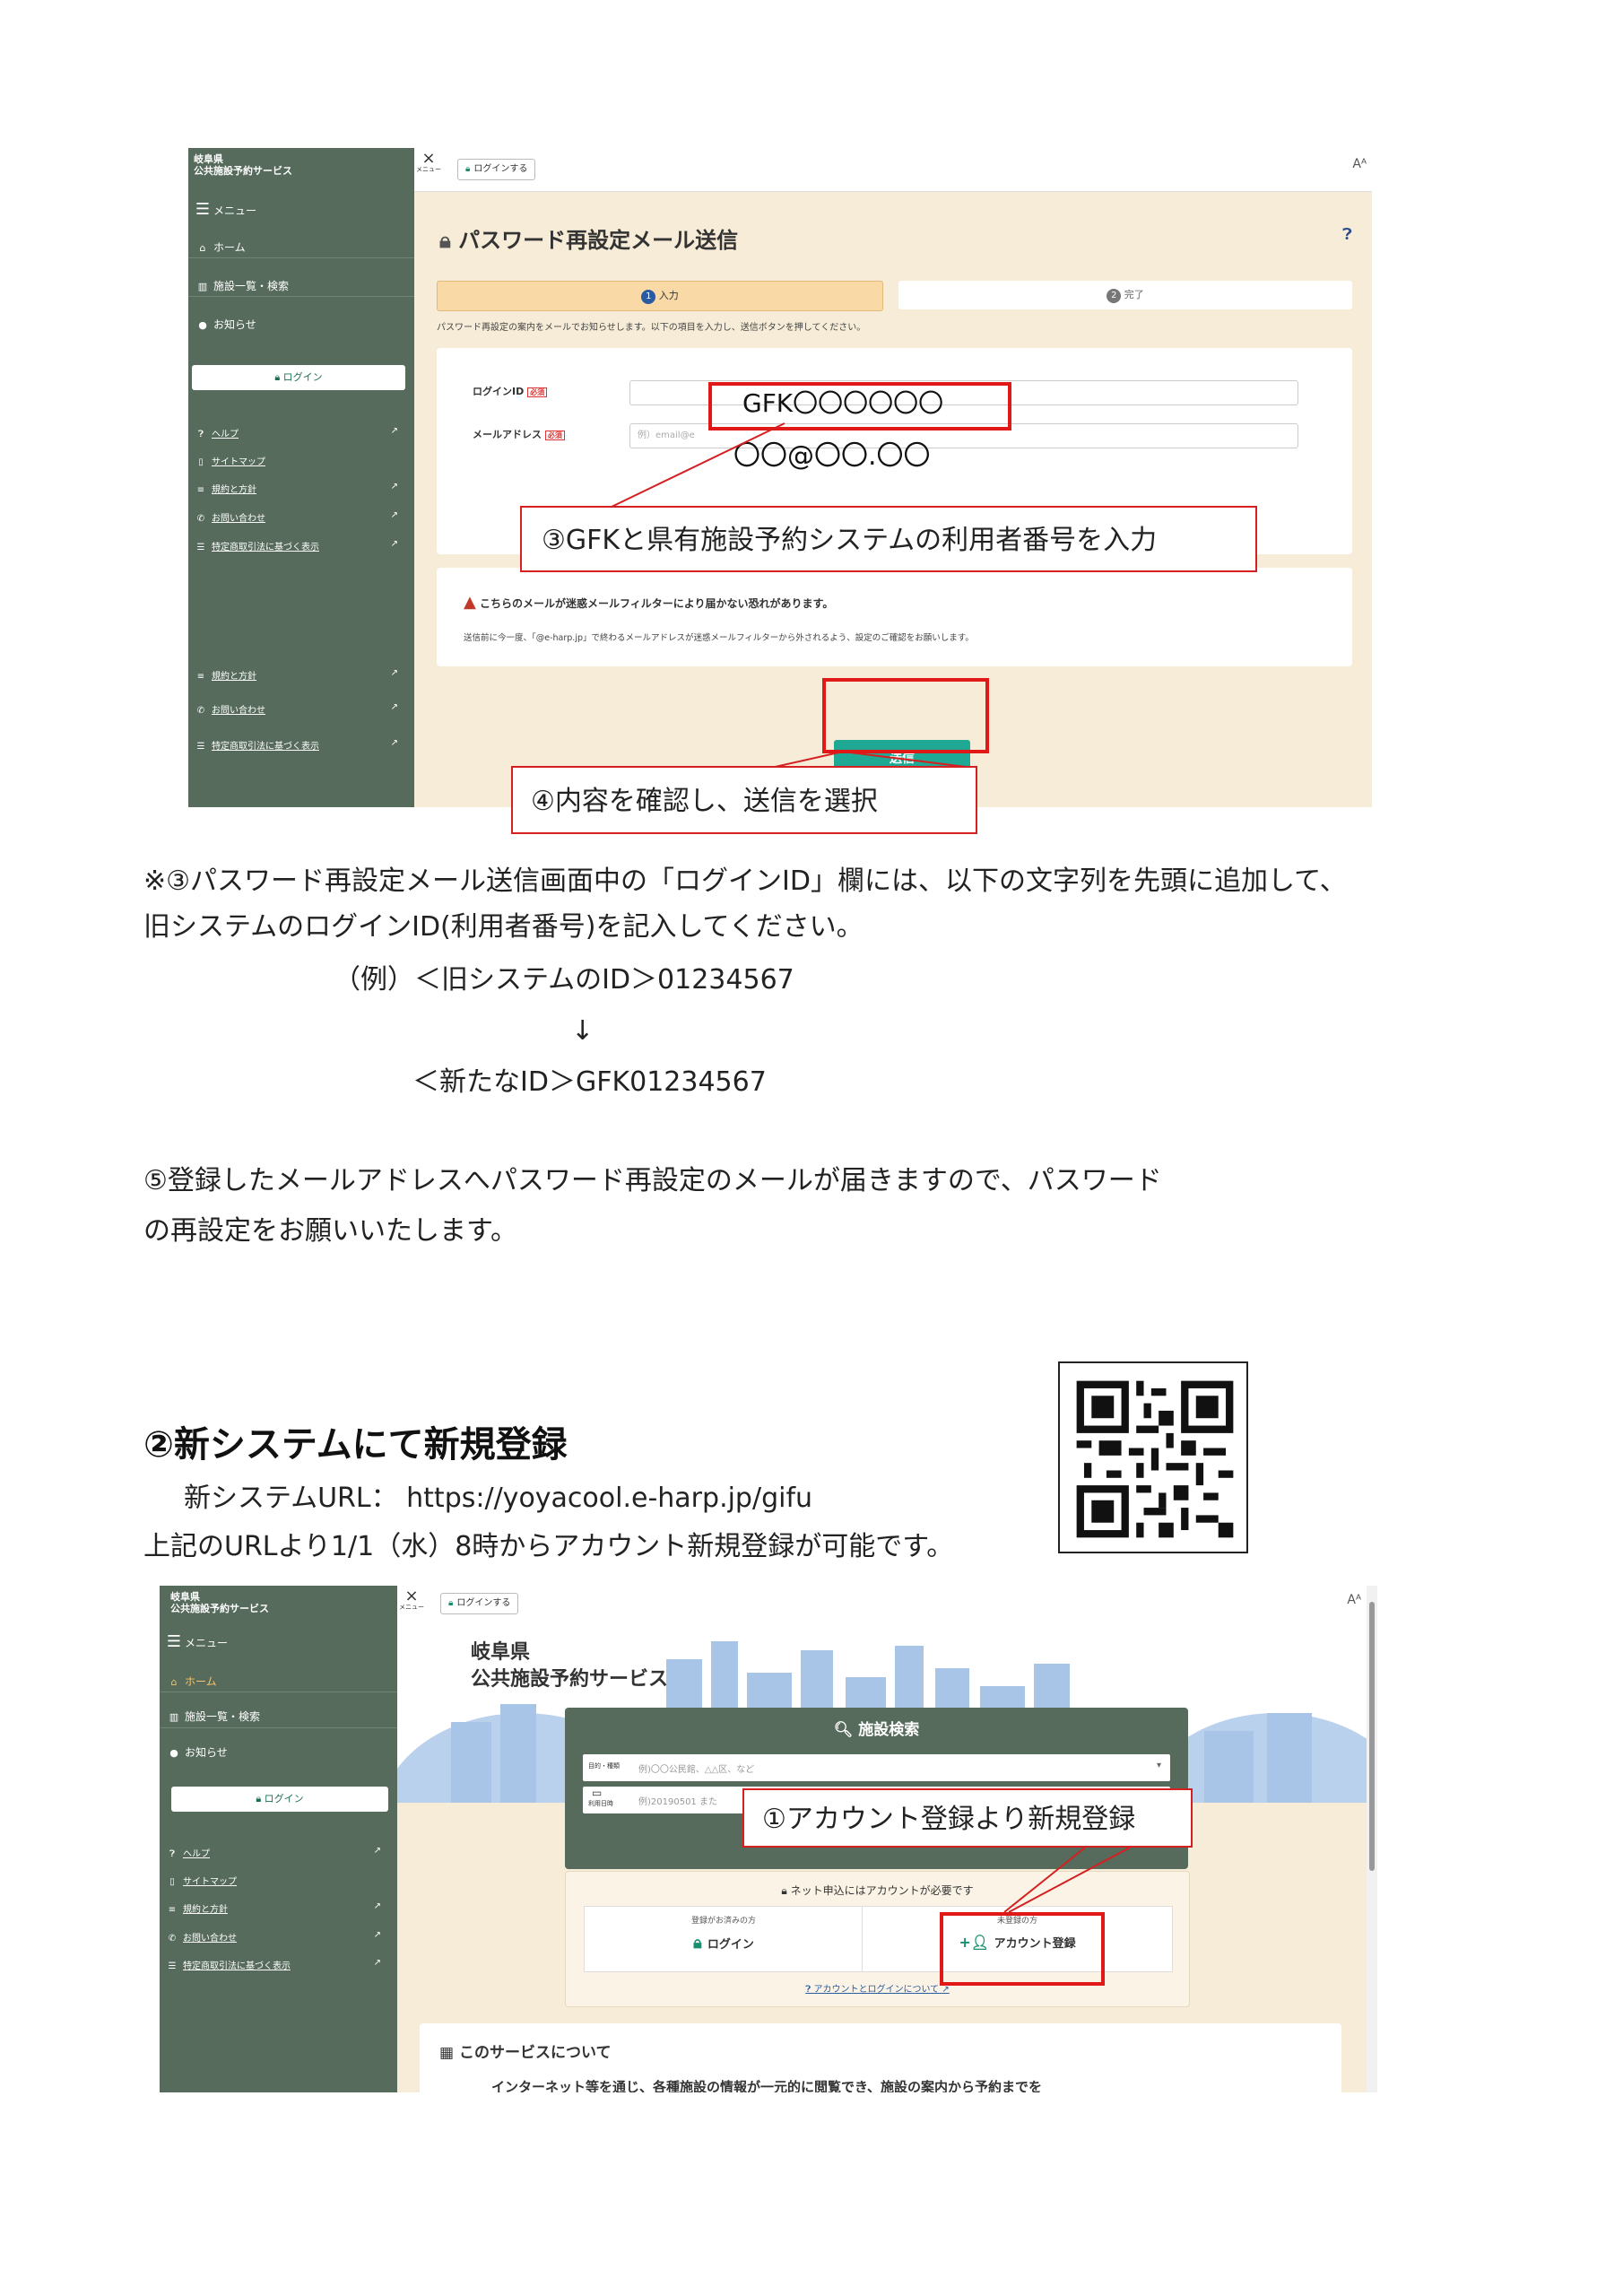 The image size is (1623, 2296). I want to click on register-button-highlight, so click(1022, 1949).